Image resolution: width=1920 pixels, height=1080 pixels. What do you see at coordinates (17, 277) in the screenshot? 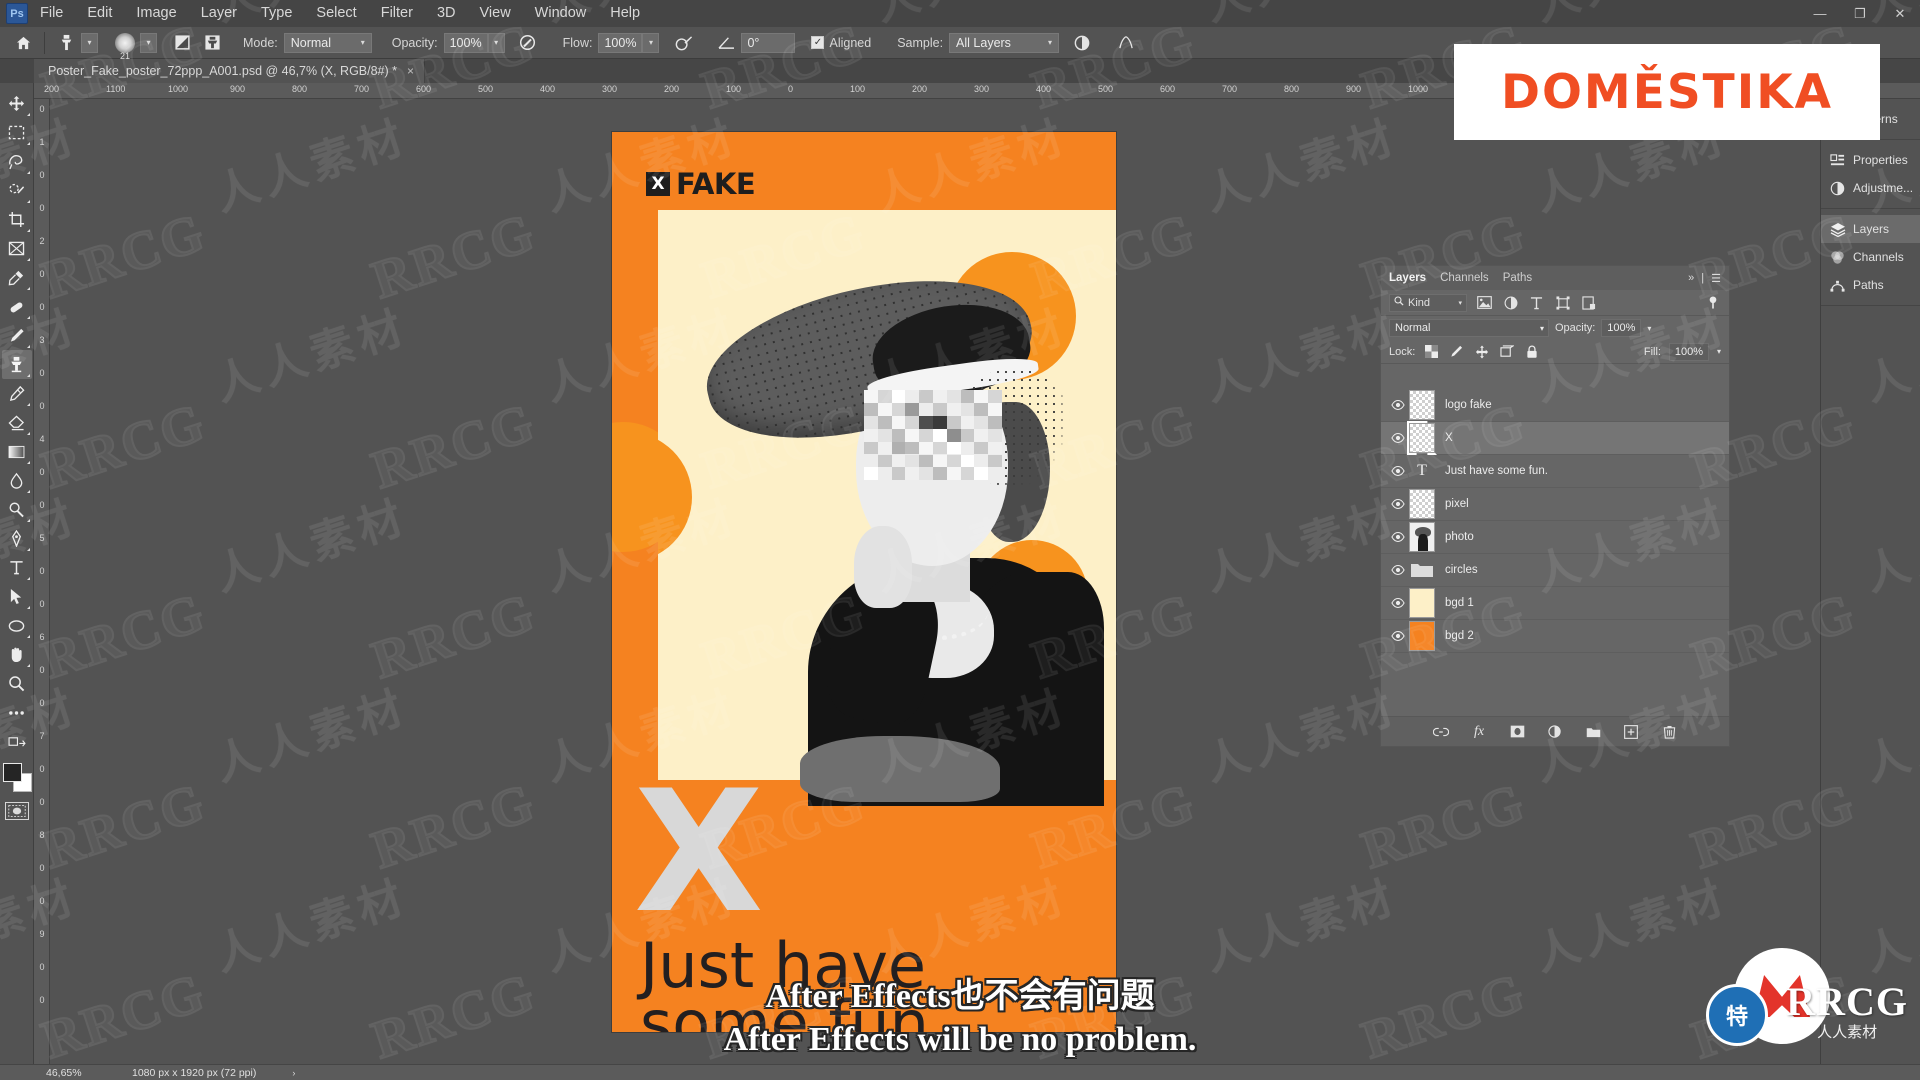
I see `eyedropper-tool` at bounding box center [17, 277].